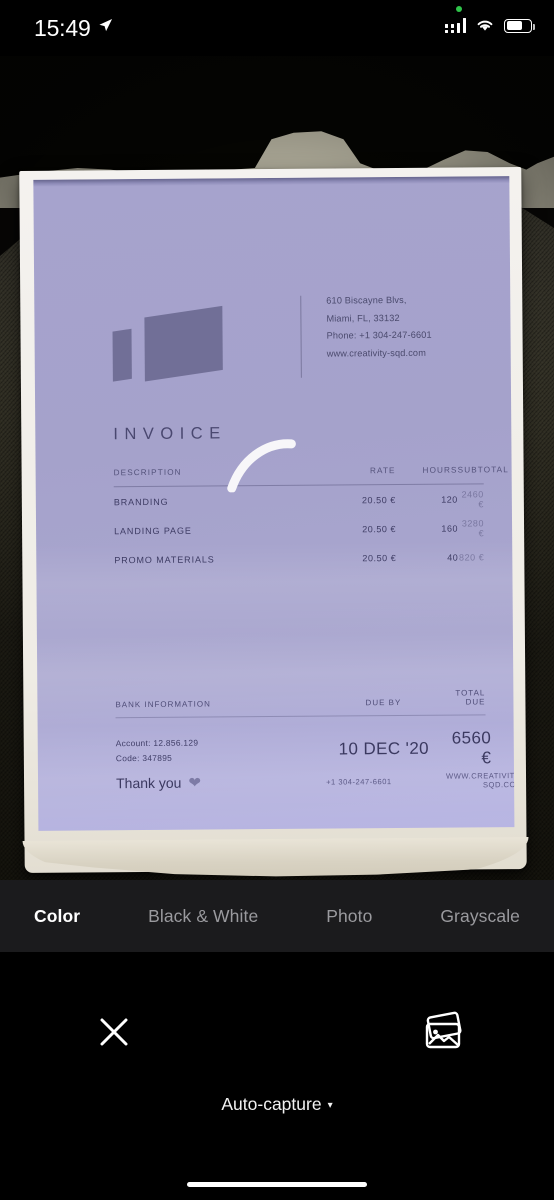 This screenshot has height=1200, width=554. Describe the element at coordinates (106, 25) in the screenshot. I see `location-arrow-icon` at that location.